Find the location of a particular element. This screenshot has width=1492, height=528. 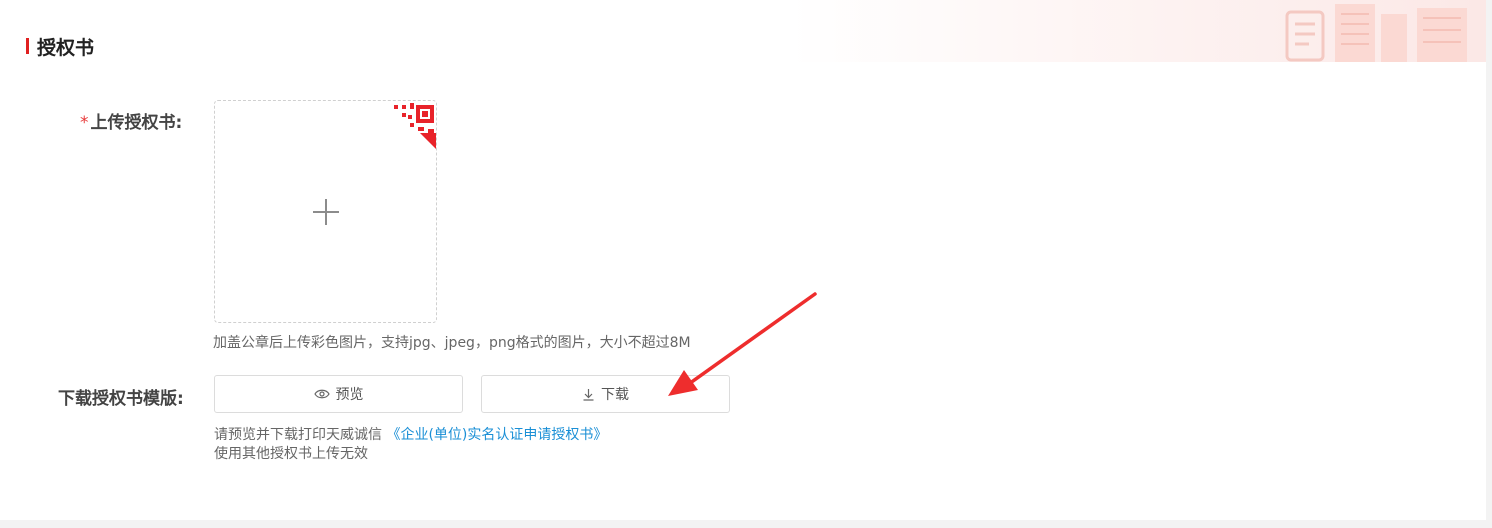

upload-authorization-box is located at coordinates (325, 211).